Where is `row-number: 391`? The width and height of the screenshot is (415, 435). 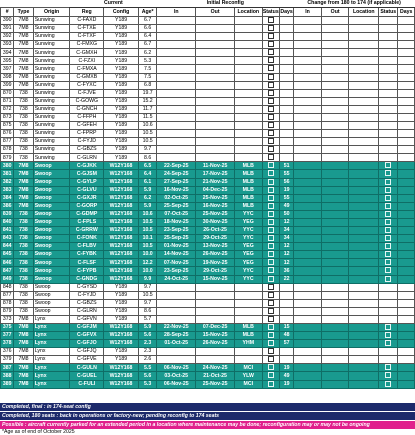
row-number: 391 is located at coordinates (7, 29).